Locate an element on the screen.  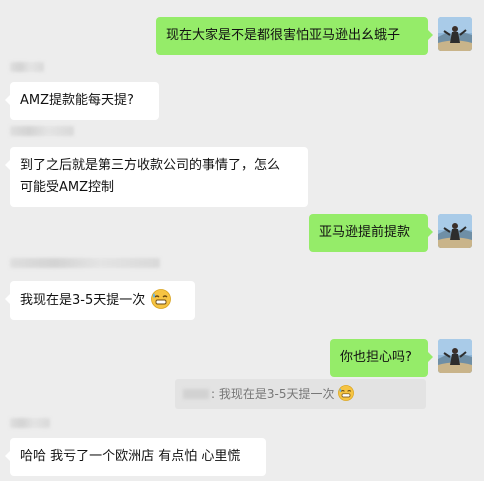
message-text: 现在大家是不是都很害怕亚马逊出幺蛾子 is located at coordinates (283, 35).